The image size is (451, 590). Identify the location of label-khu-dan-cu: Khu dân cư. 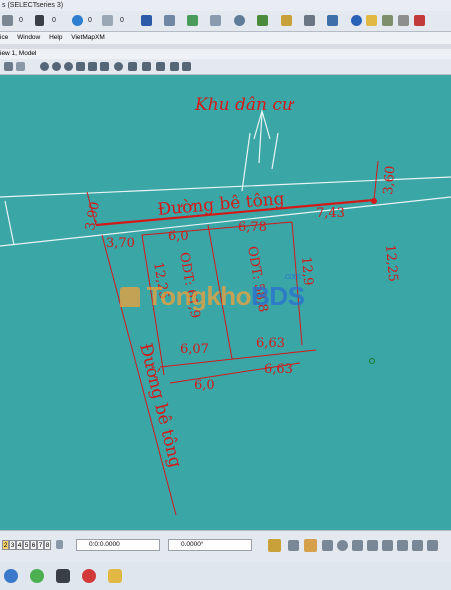
(244, 105).